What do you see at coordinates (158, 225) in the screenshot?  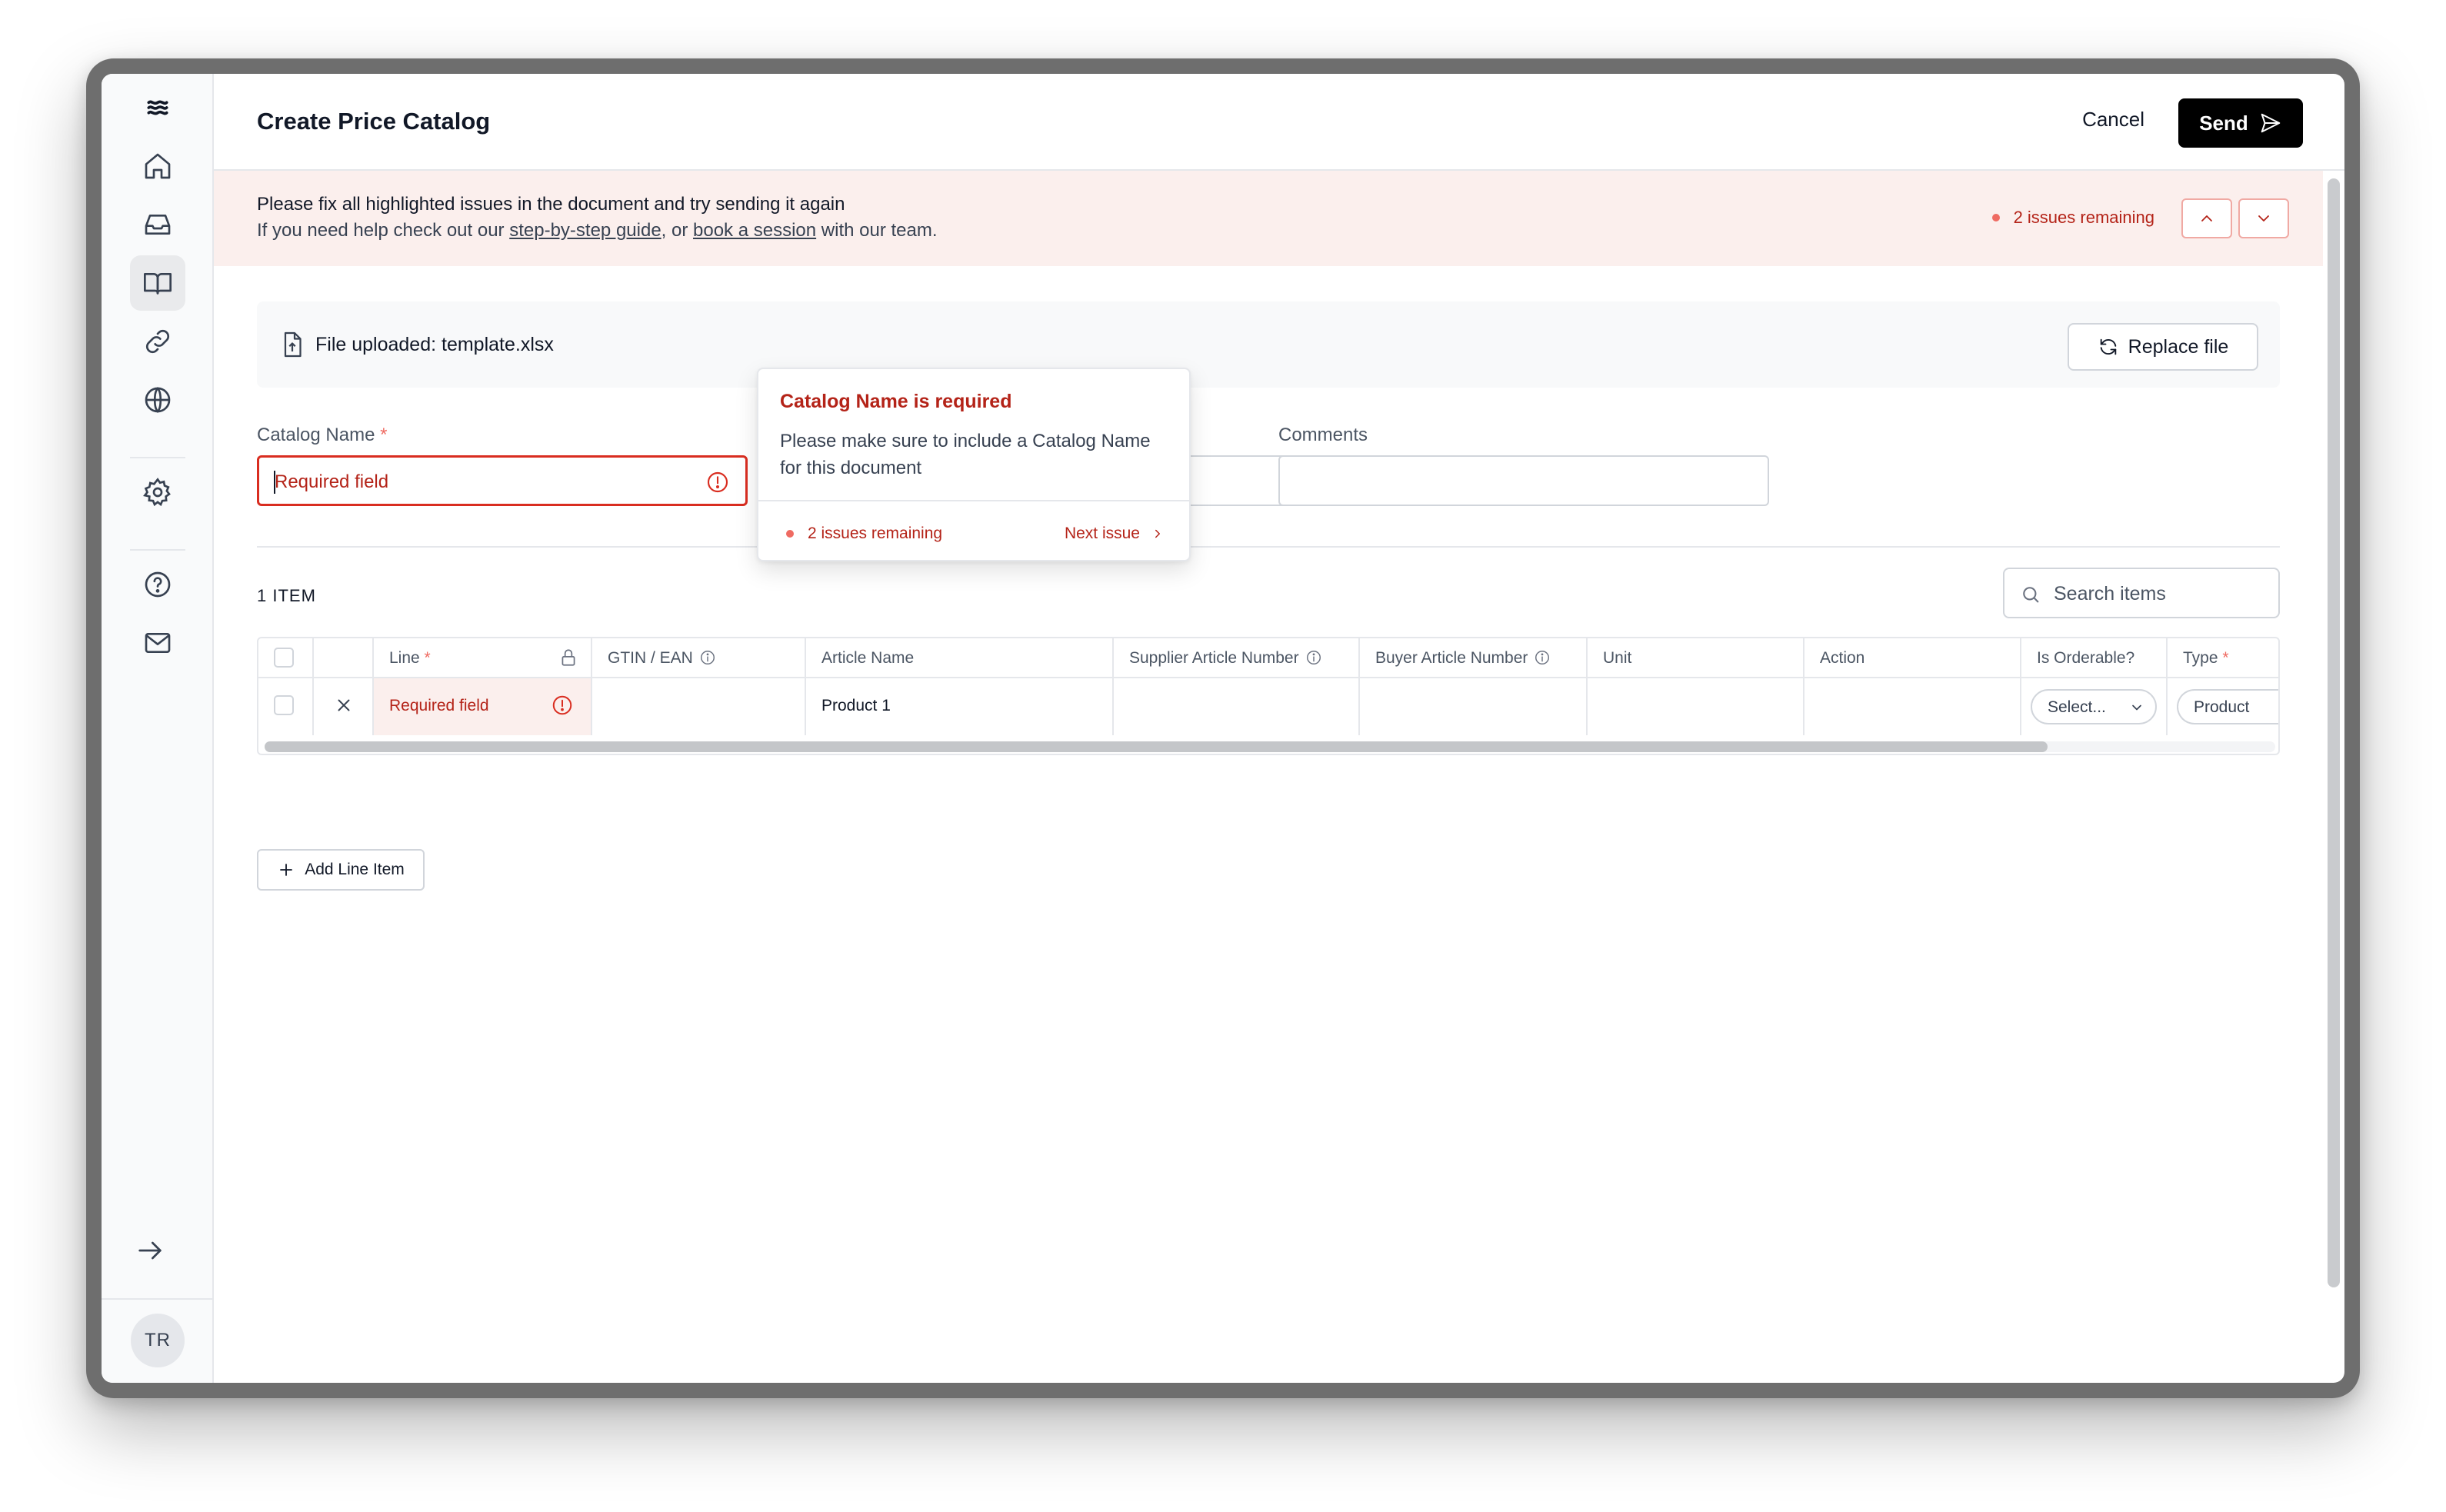 I see `inbox-icon` at bounding box center [158, 225].